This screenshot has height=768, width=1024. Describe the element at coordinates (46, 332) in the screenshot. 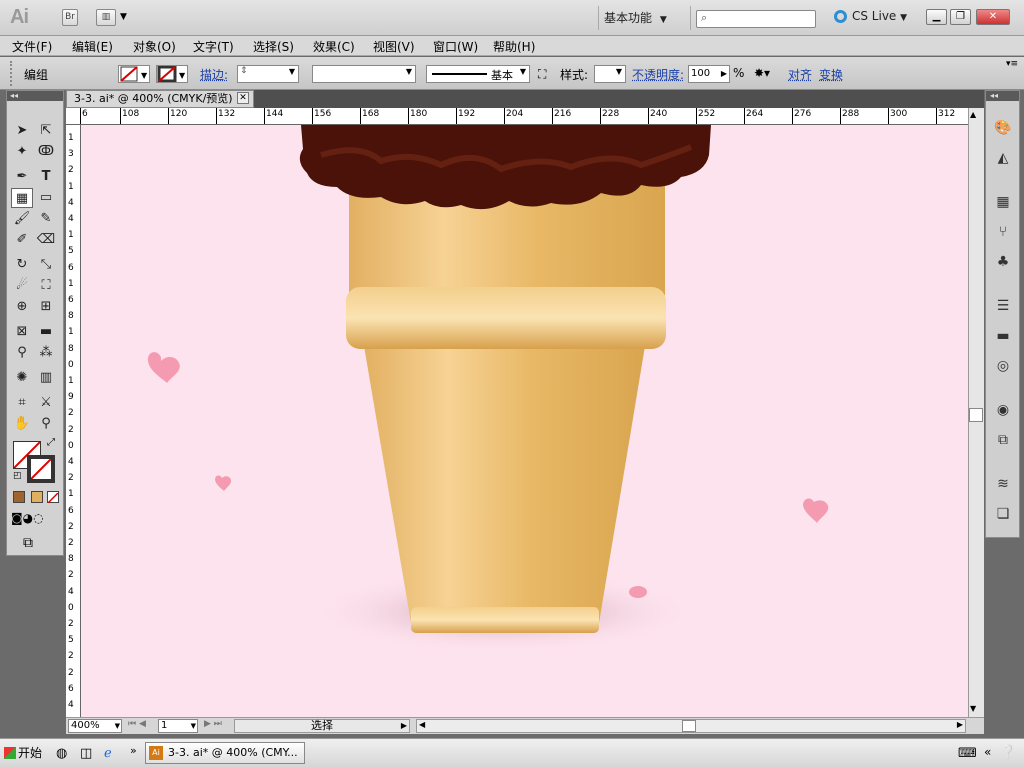

I see `gradient-tool-icon: ▬` at that location.